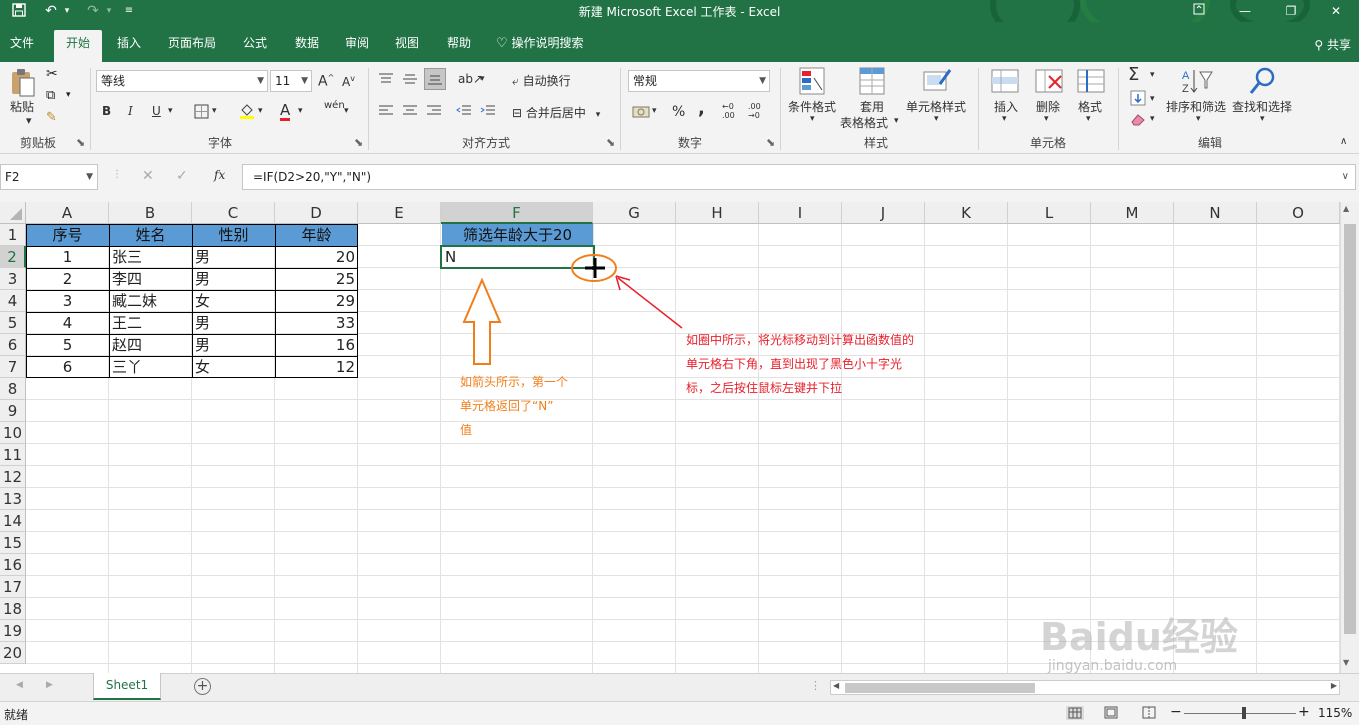  I want to click on tab-insert: 插入, so click(129, 46).